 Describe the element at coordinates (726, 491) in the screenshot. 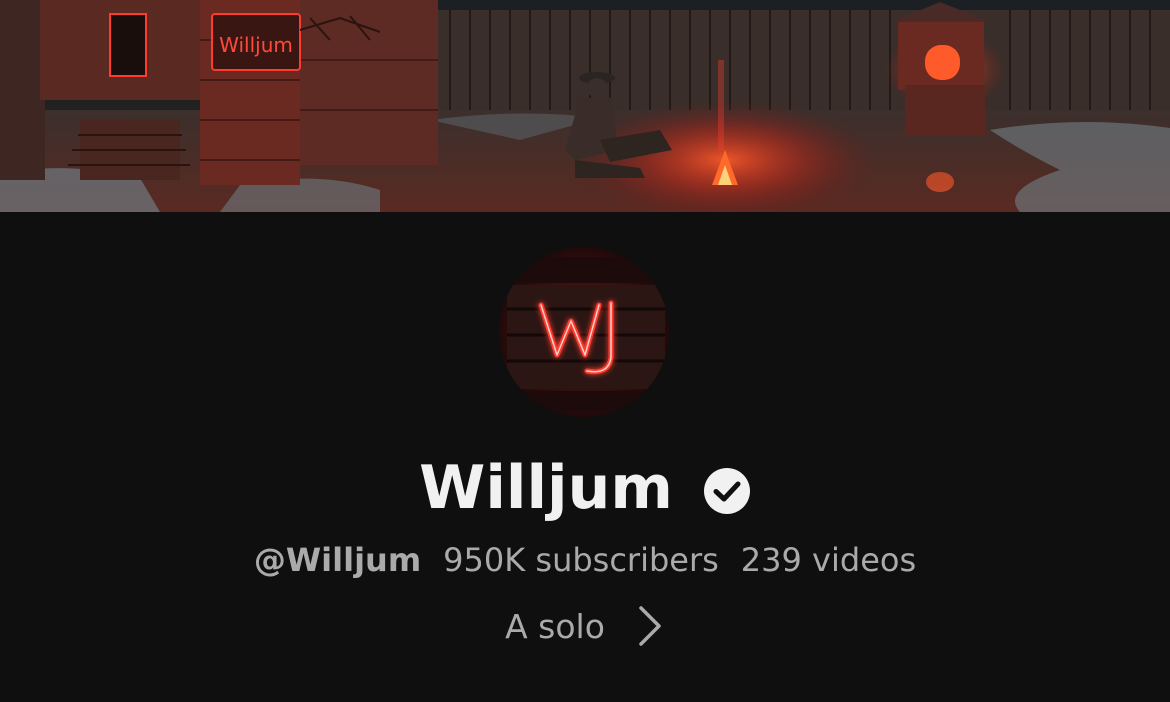

I see `verified-check-icon` at that location.